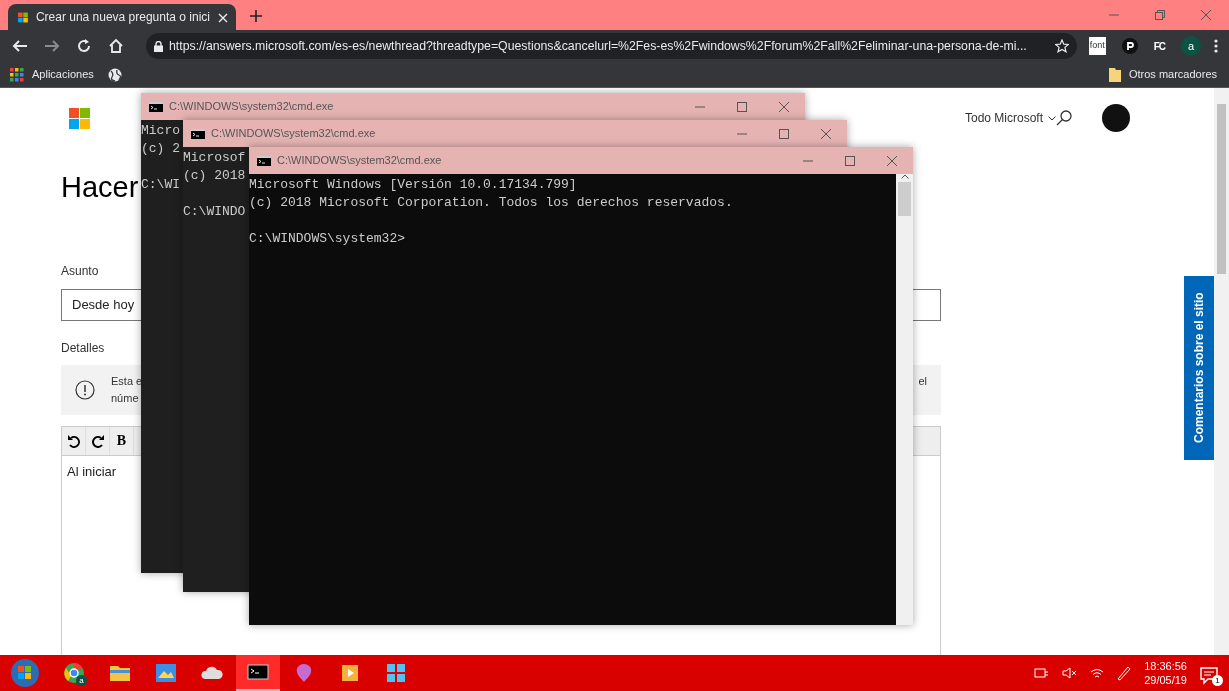 This screenshot has height=691, width=1229. What do you see at coordinates (1209, 674) in the screenshot?
I see `notification-icon` at bounding box center [1209, 674].